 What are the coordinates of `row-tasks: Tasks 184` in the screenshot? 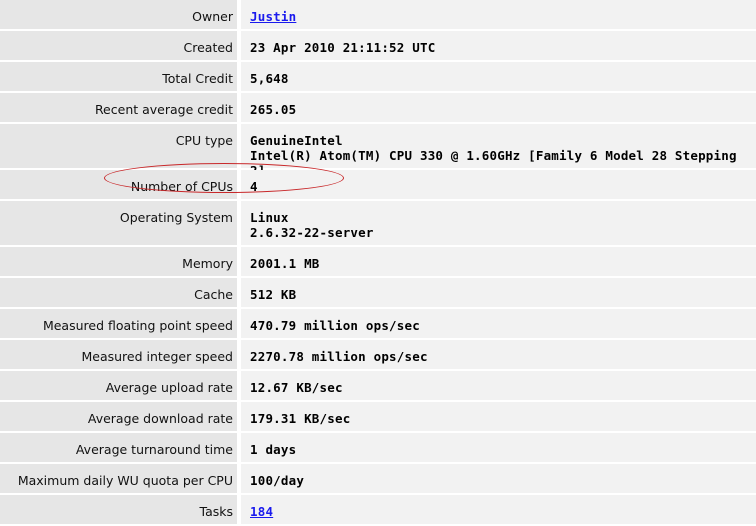 It's located at (378, 510).